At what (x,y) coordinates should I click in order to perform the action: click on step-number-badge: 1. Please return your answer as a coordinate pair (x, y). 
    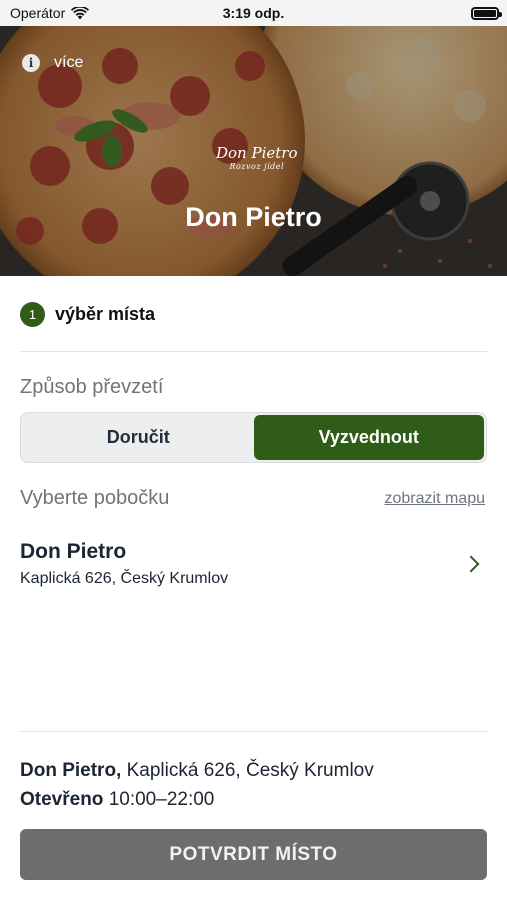
    Looking at the image, I should click on (32, 314).